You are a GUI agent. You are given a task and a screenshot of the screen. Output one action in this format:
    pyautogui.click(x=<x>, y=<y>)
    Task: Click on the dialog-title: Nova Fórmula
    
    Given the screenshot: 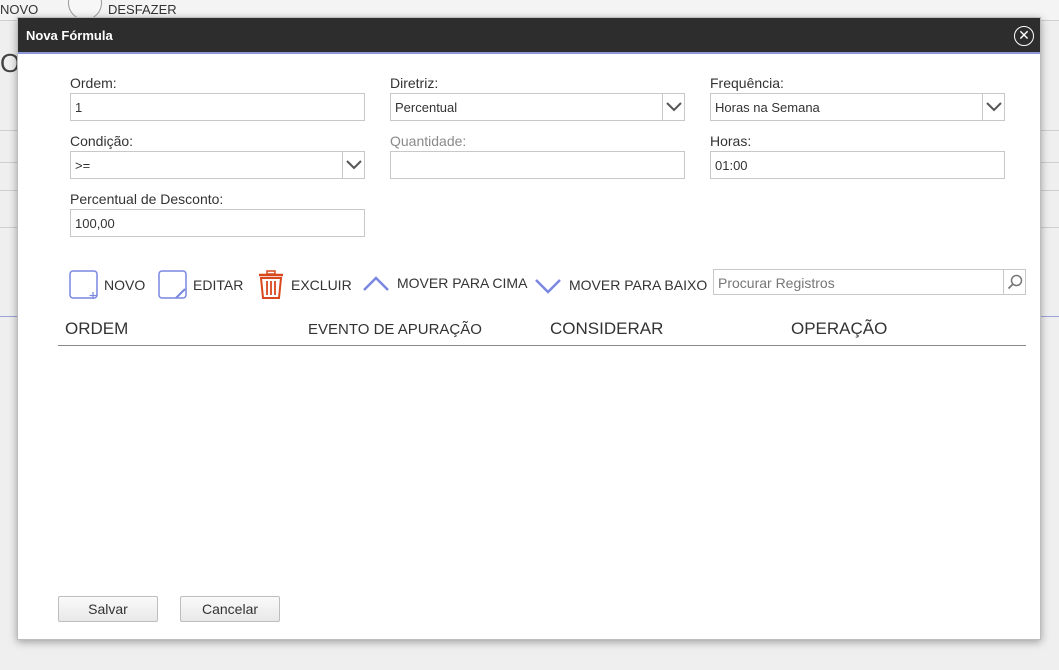 What is the action you would take?
    pyautogui.click(x=69, y=35)
    